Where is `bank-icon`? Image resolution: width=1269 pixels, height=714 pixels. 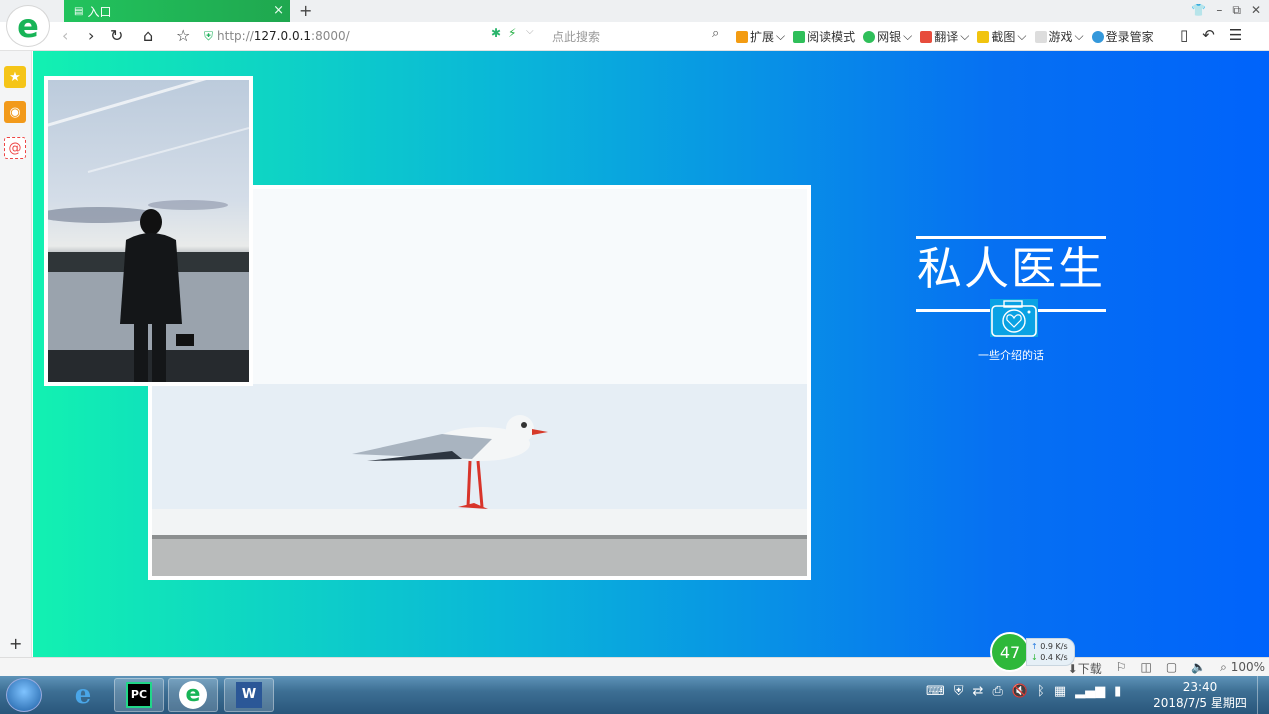
bank-icon is located at coordinates (869, 36).